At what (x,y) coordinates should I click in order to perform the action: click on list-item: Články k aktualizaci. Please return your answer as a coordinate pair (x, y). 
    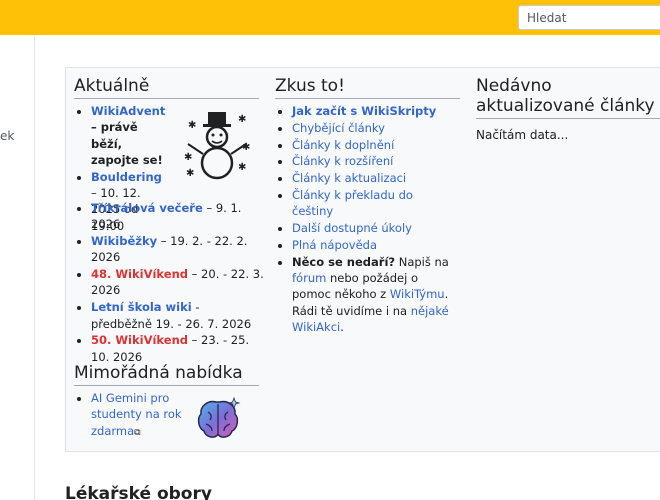
    Looking at the image, I should click on (373, 178).